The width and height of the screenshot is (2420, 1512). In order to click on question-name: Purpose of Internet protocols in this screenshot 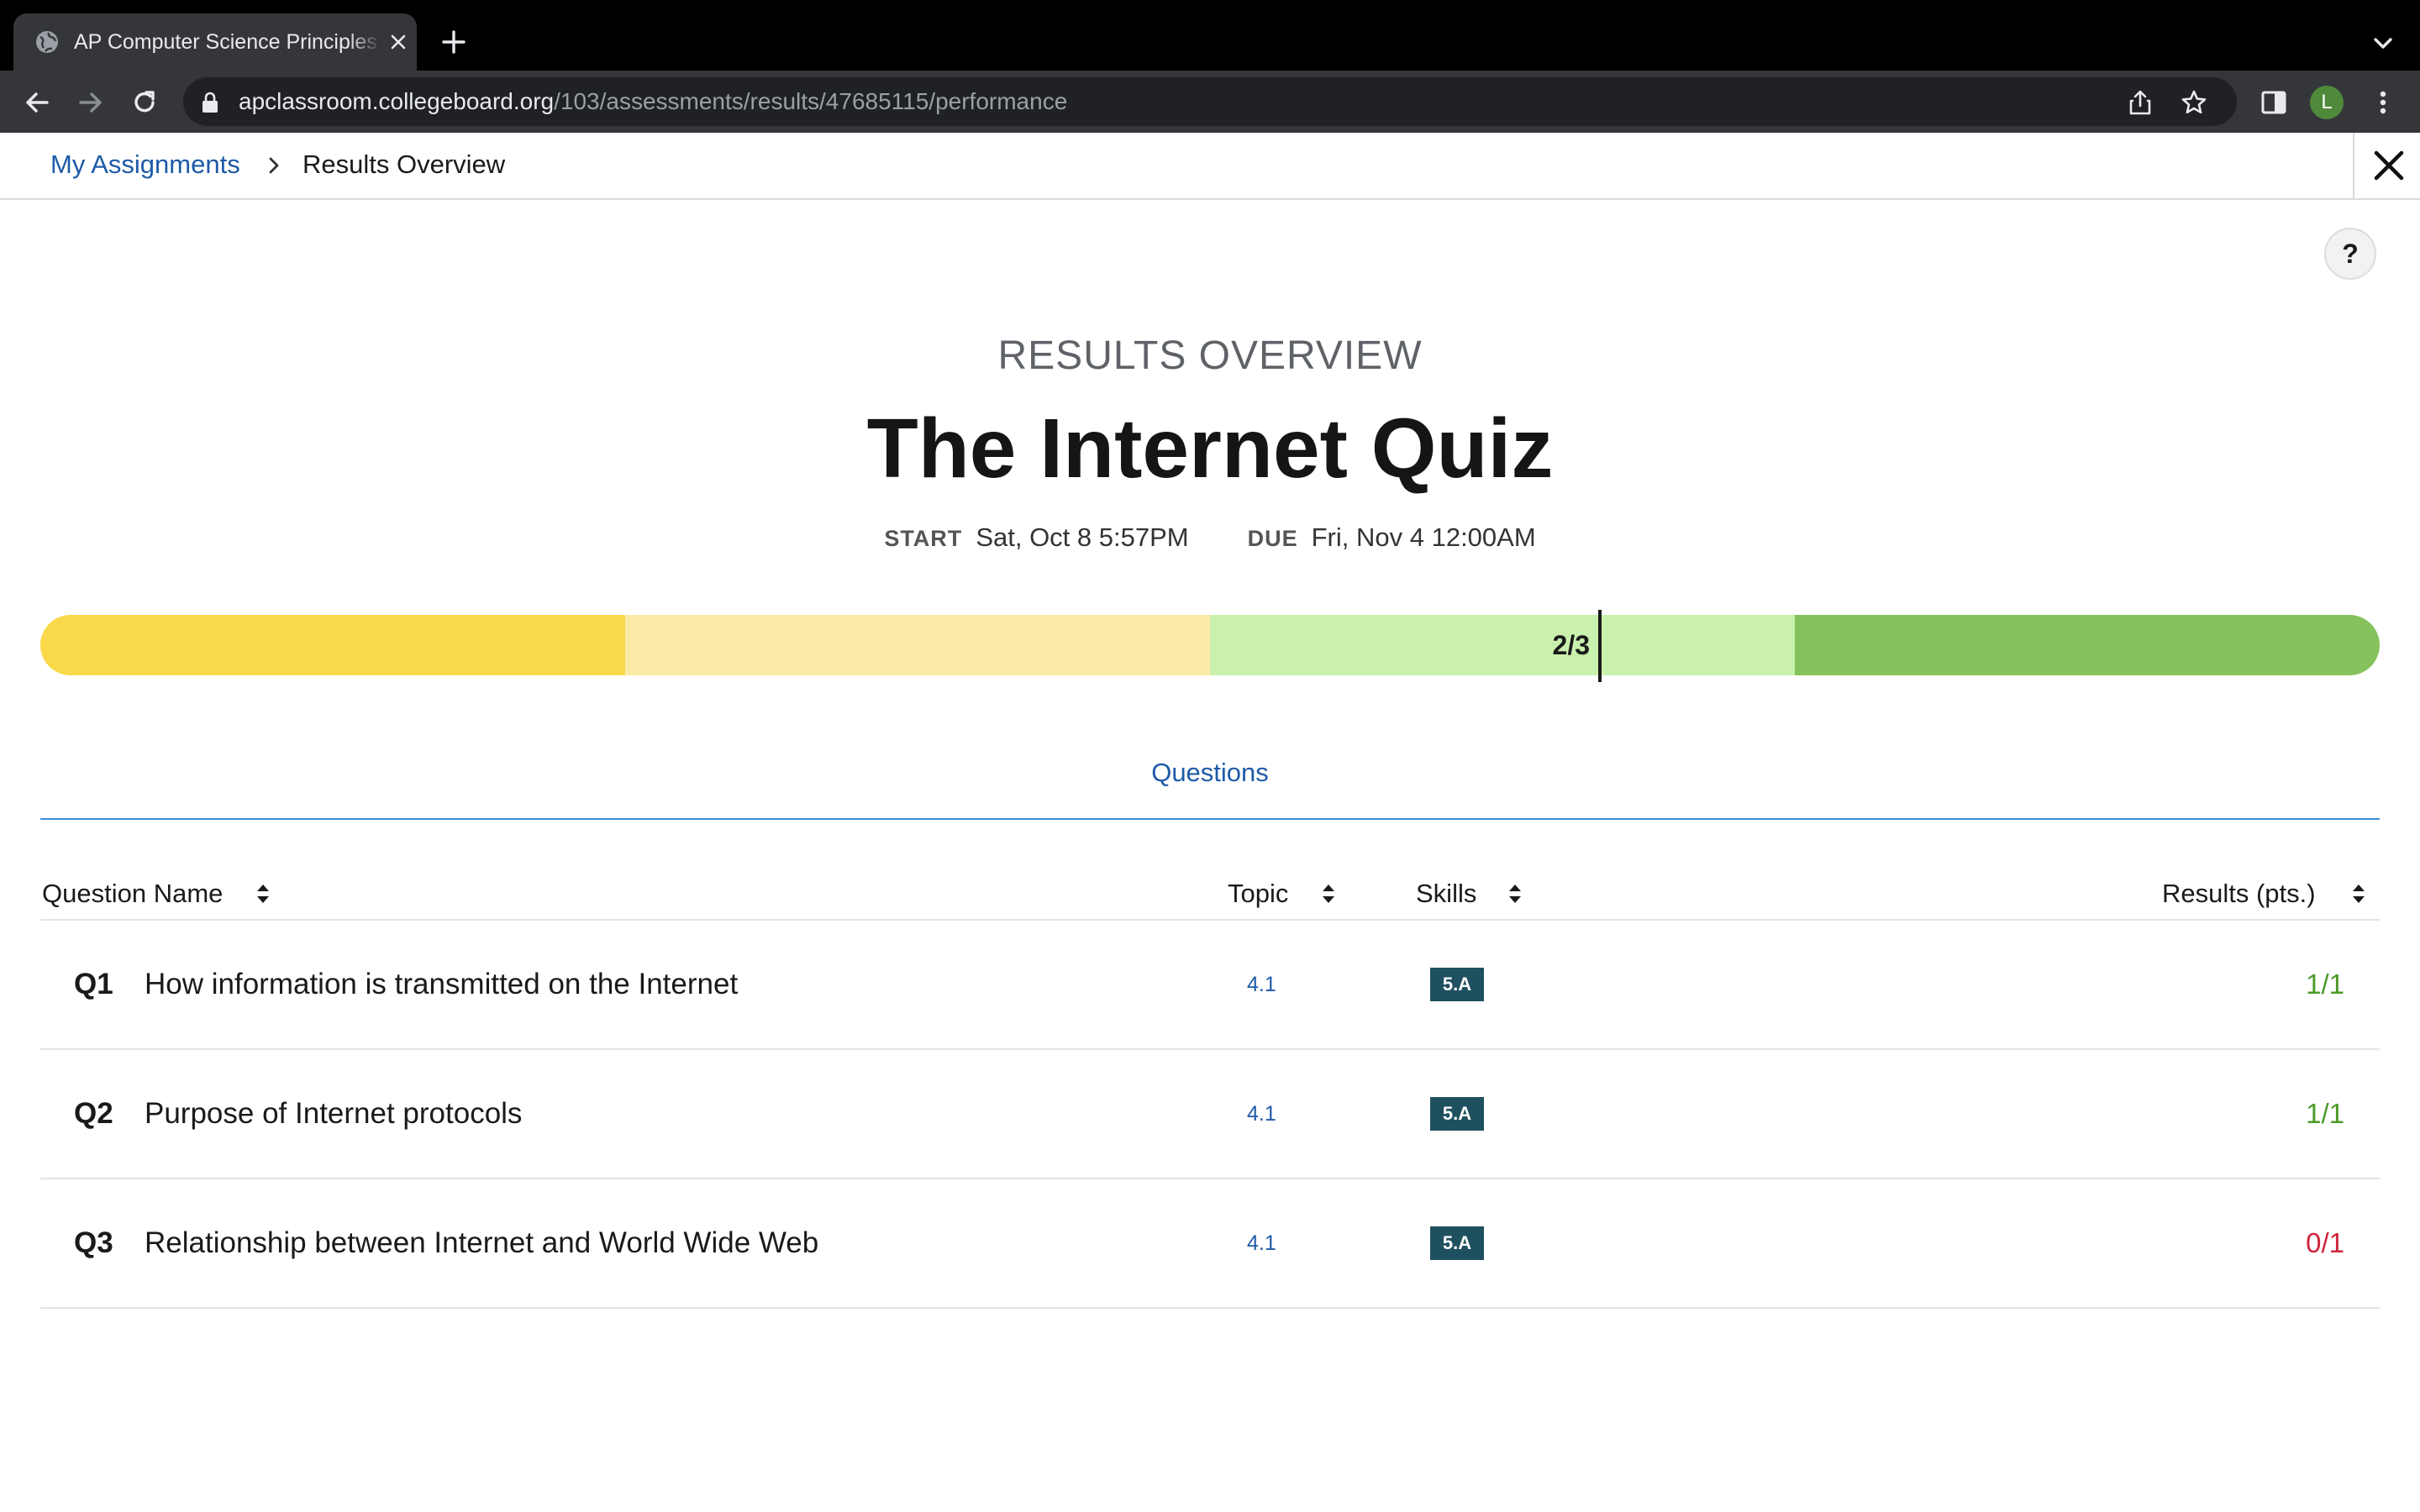, I will do `click(333, 1113)`.